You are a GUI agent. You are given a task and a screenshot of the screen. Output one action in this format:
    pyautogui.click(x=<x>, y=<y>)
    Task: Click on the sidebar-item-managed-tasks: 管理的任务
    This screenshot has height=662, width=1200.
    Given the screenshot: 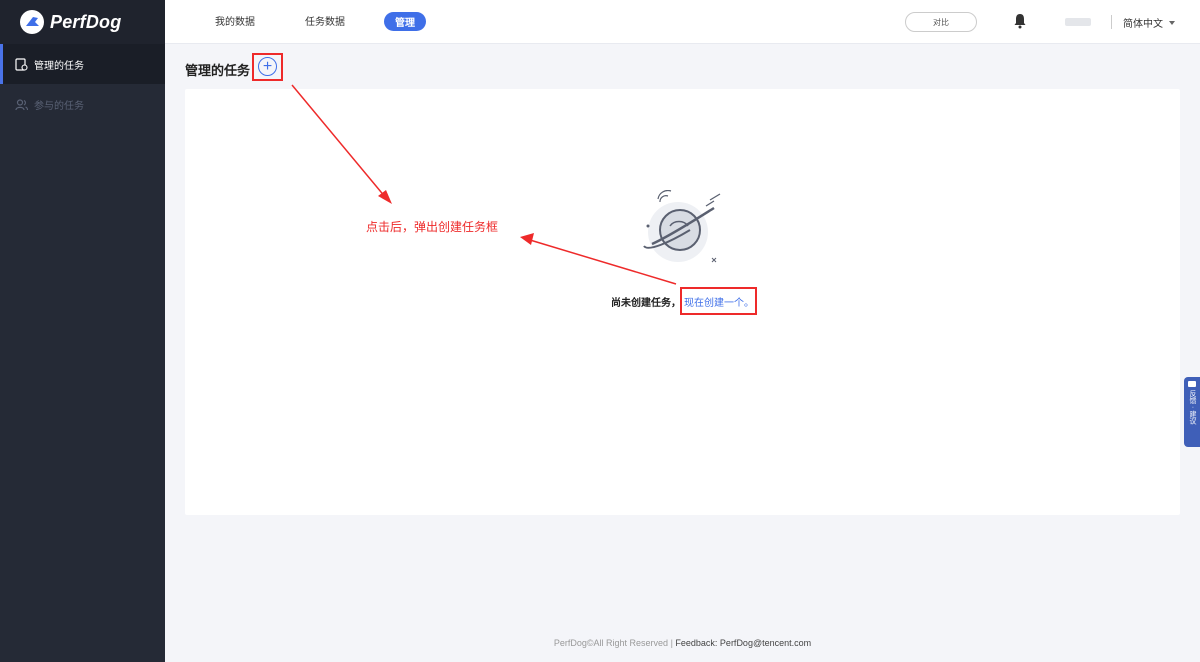 What is the action you would take?
    pyautogui.click(x=82, y=64)
    